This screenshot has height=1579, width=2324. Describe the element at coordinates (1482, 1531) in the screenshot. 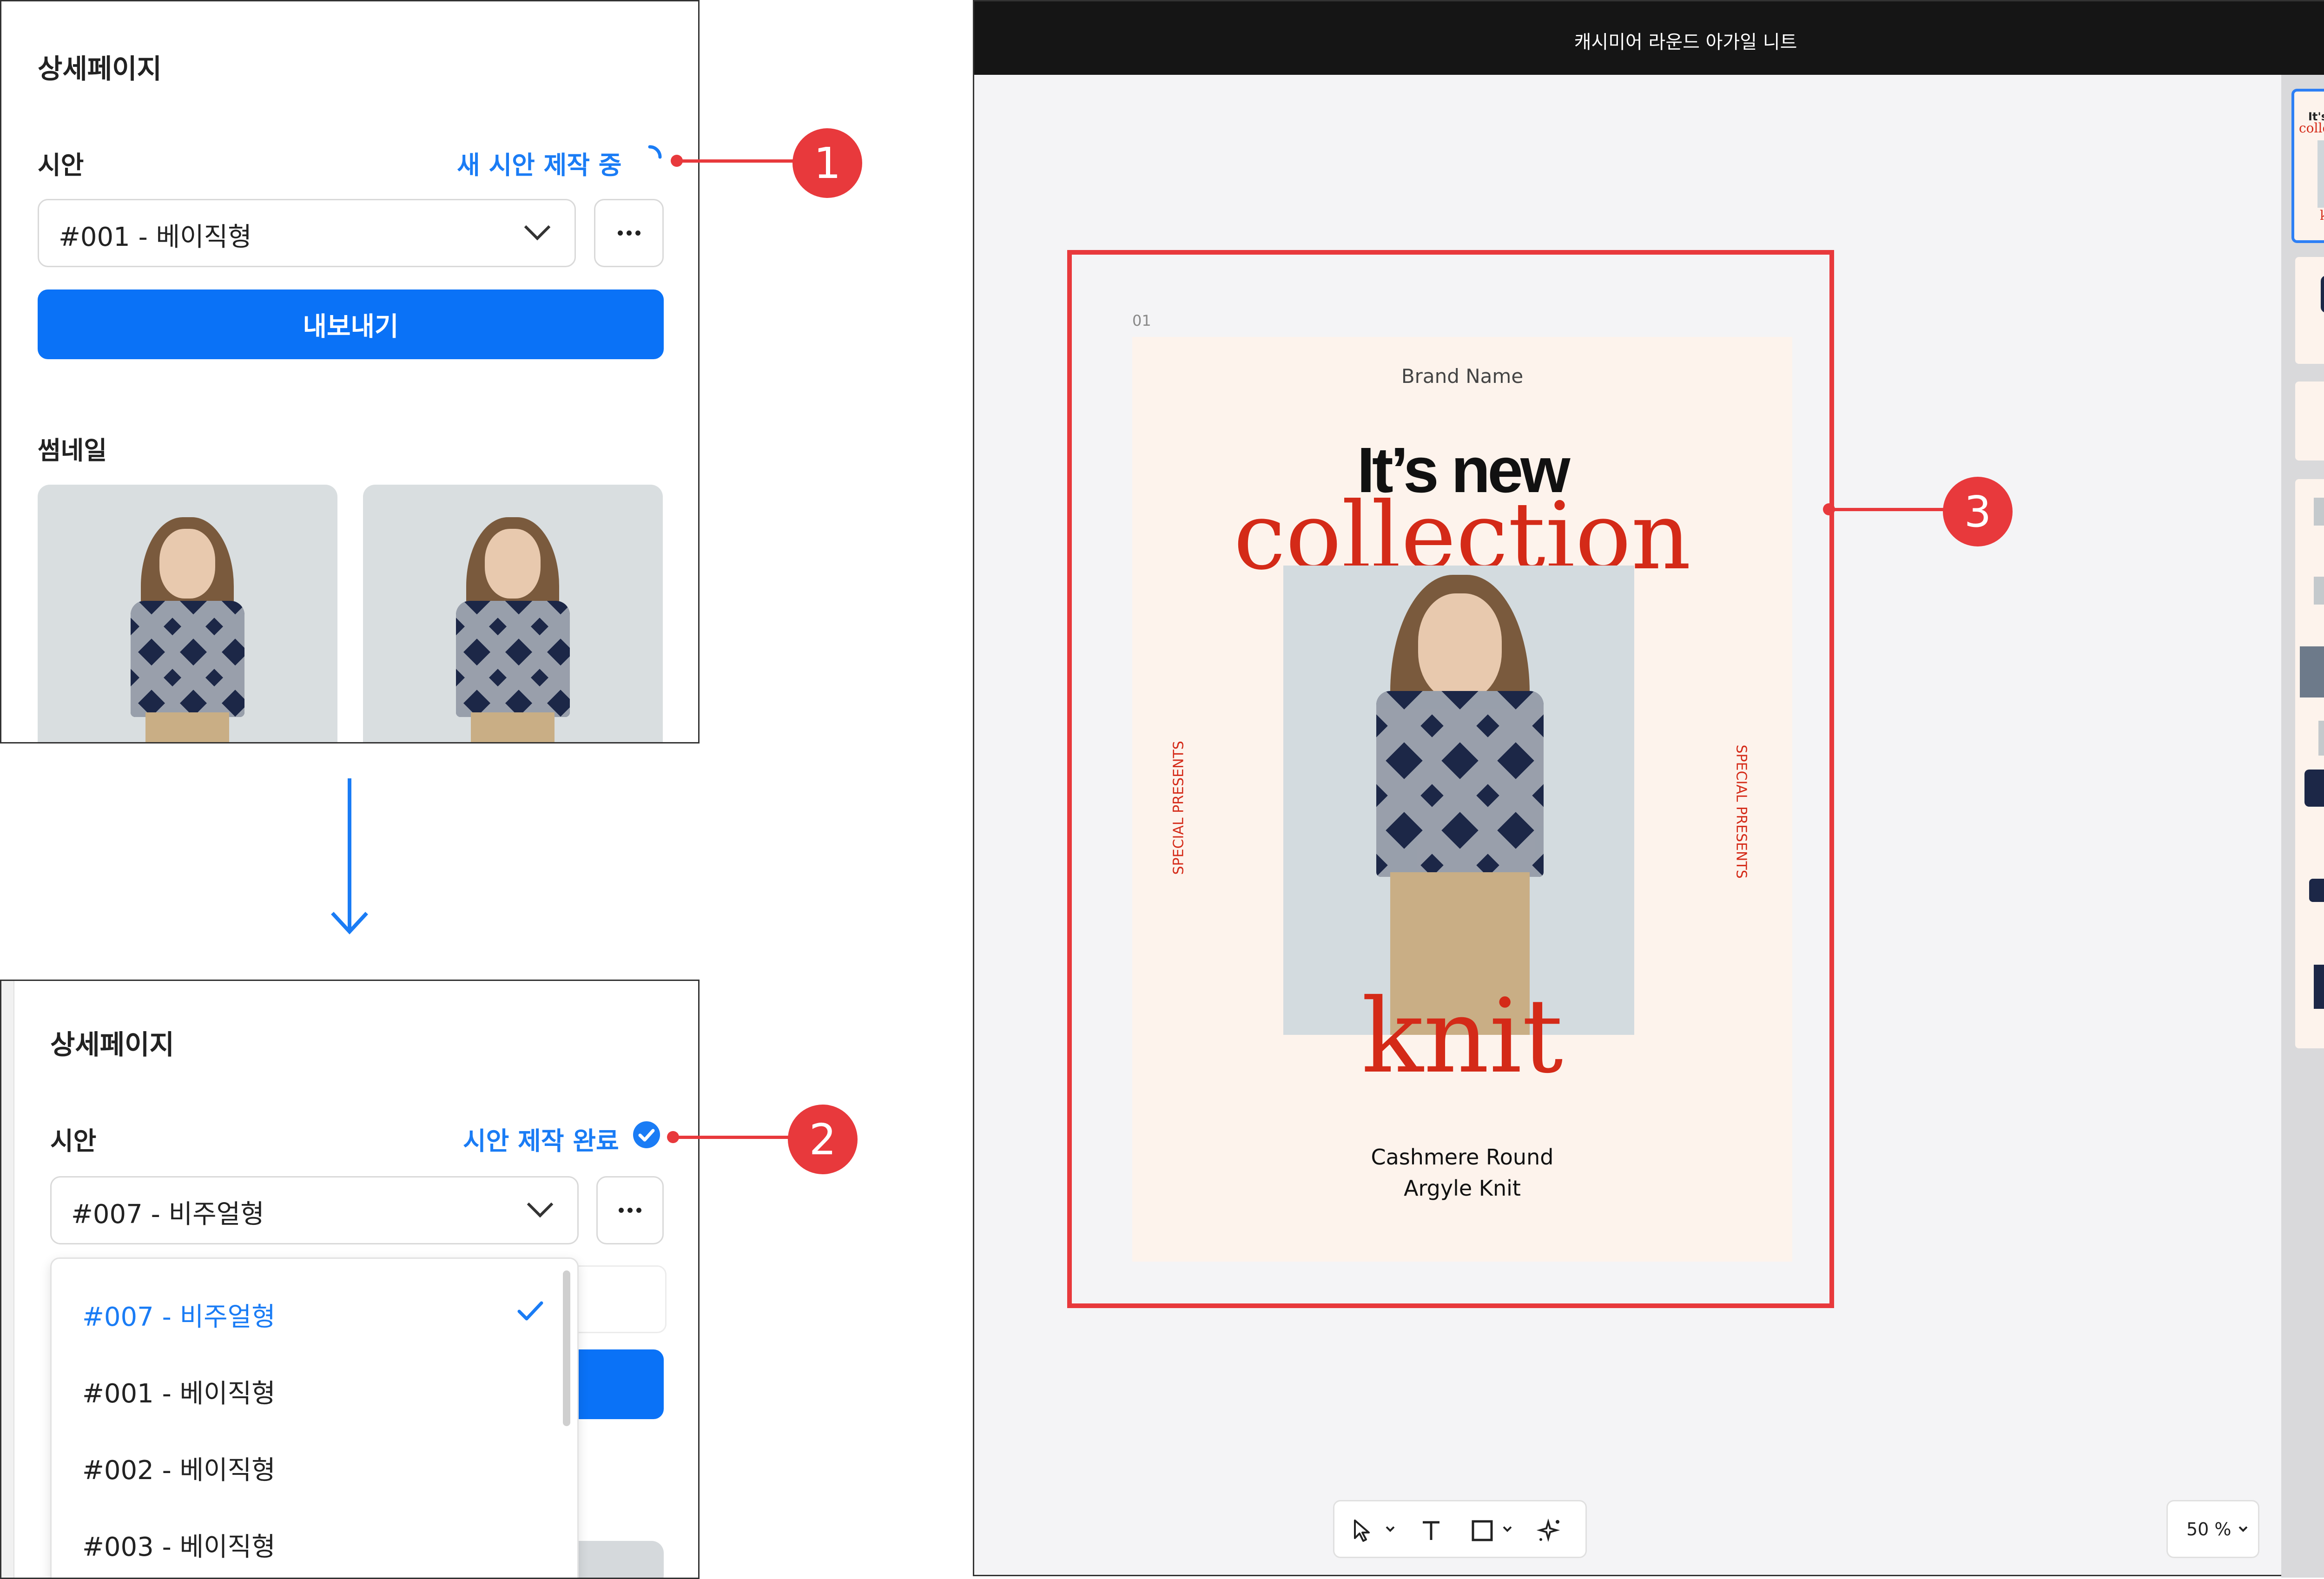

I see `rectangle-icon` at that location.